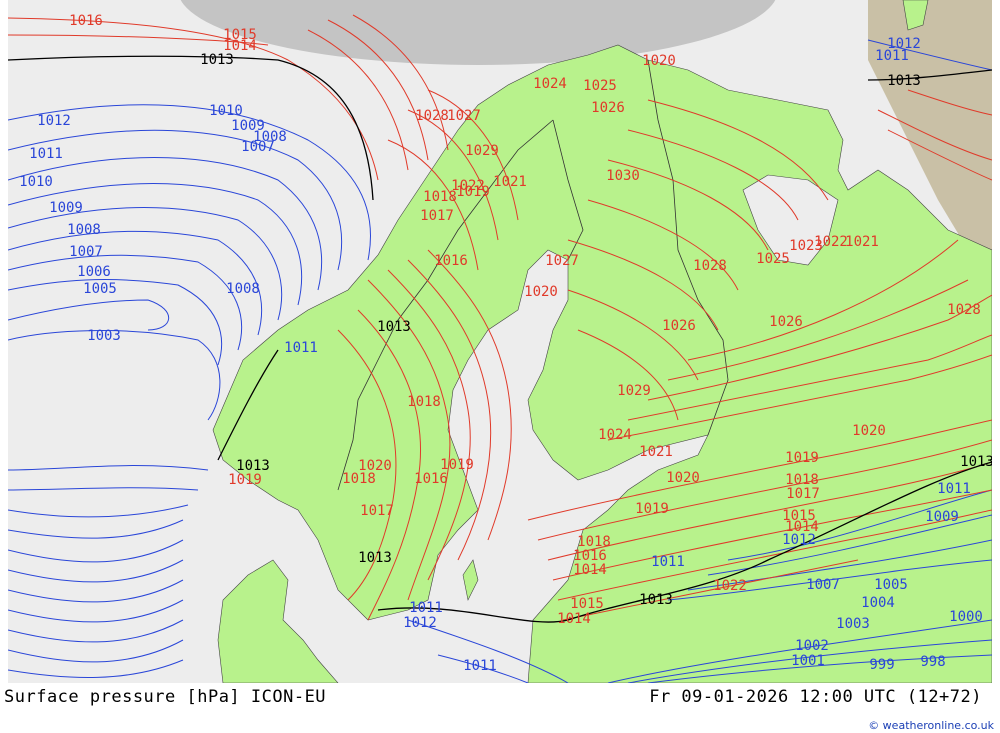  Describe the element at coordinates (623, 176) in the screenshot. I see `isobar-label: 1030` at that location.